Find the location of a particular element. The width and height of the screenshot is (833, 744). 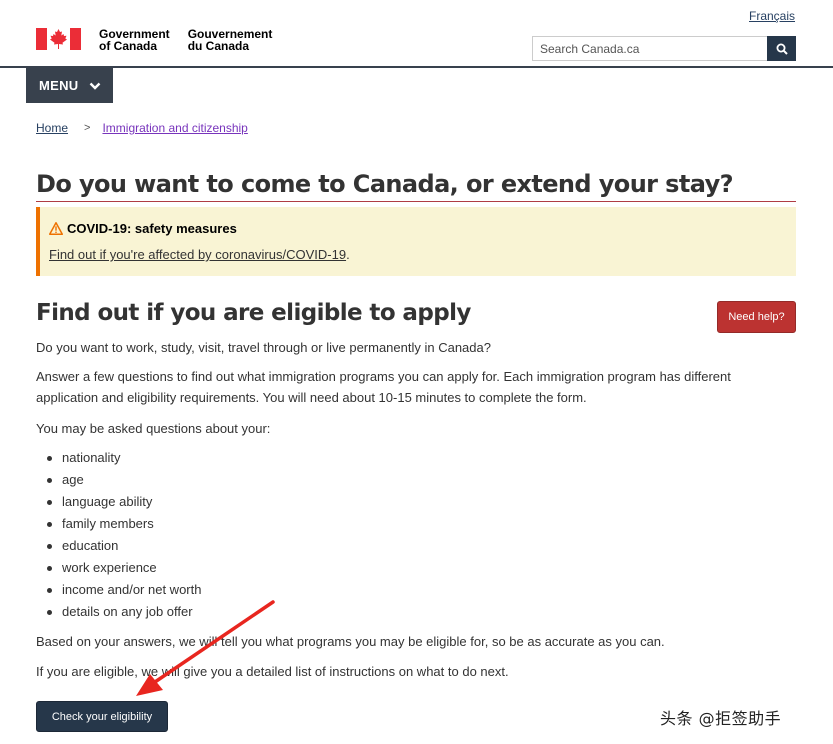

alert-heading: COVID-19: safety measures is located at coordinates (143, 228).